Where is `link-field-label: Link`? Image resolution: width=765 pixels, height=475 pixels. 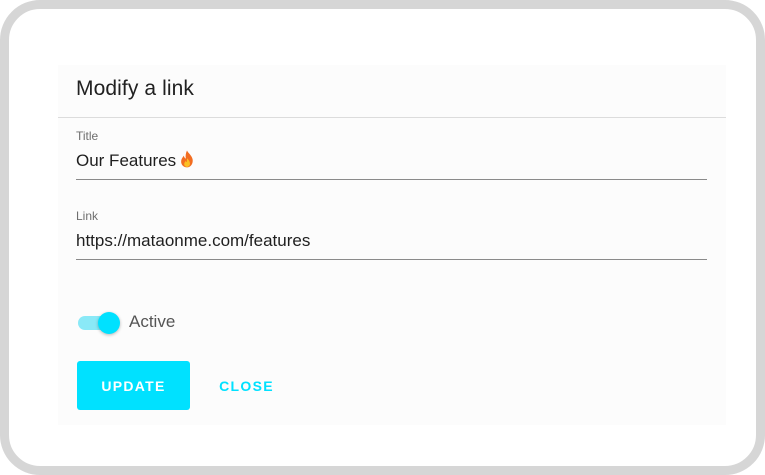 link-field-label: Link is located at coordinates (87, 216).